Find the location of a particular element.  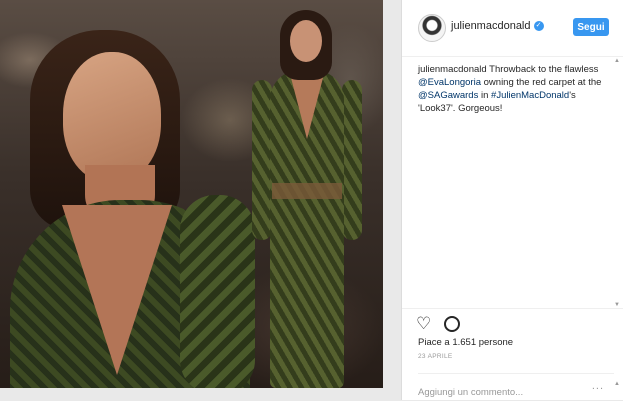

caption-scrollbar: ▲ ▼ is located at coordinates (617, 183).